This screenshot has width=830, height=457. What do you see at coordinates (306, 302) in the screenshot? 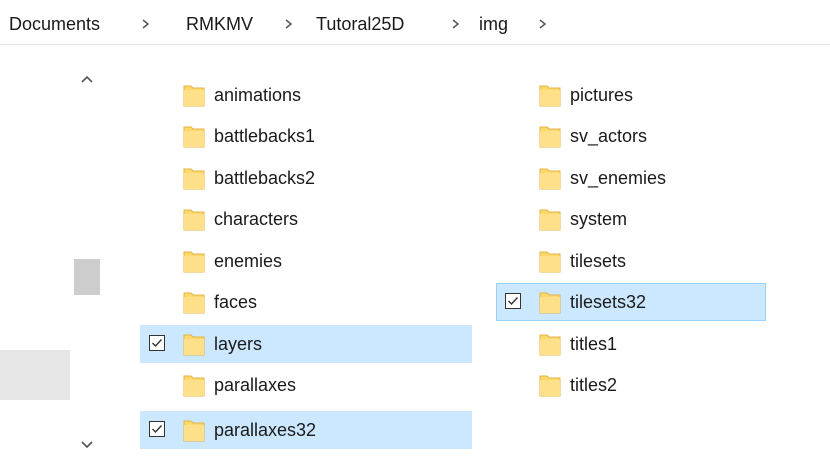
I see `folder-item: faces` at bounding box center [306, 302].